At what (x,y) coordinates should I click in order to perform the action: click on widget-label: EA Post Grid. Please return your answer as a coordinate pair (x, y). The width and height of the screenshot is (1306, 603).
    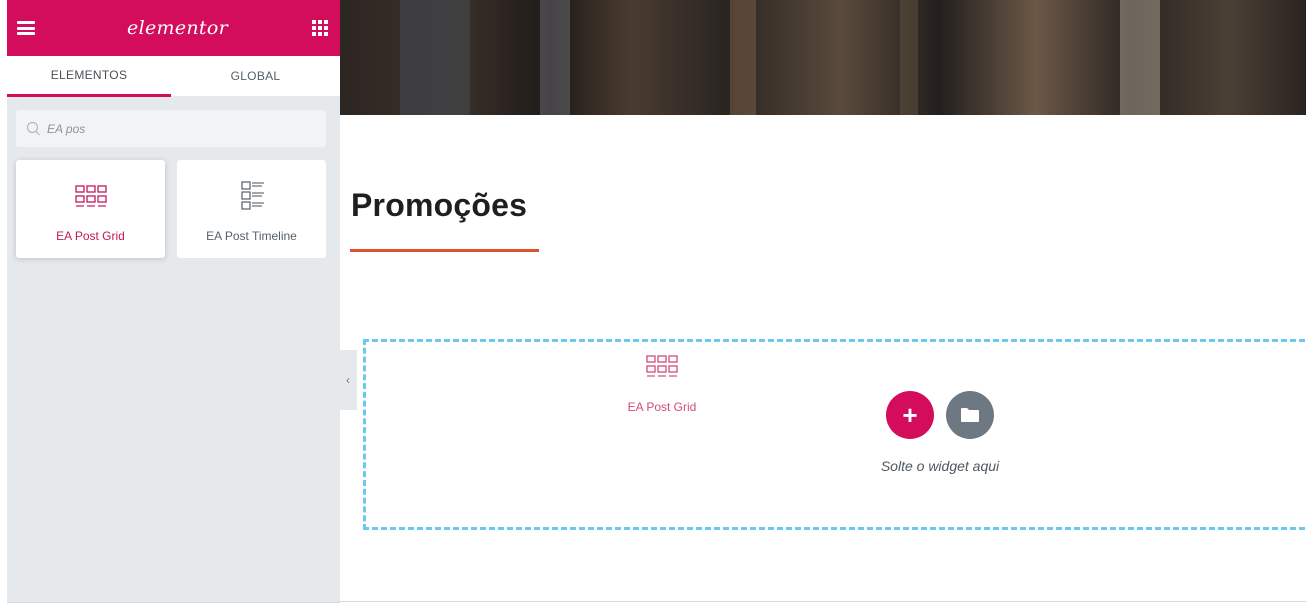
    Looking at the image, I should click on (90, 236).